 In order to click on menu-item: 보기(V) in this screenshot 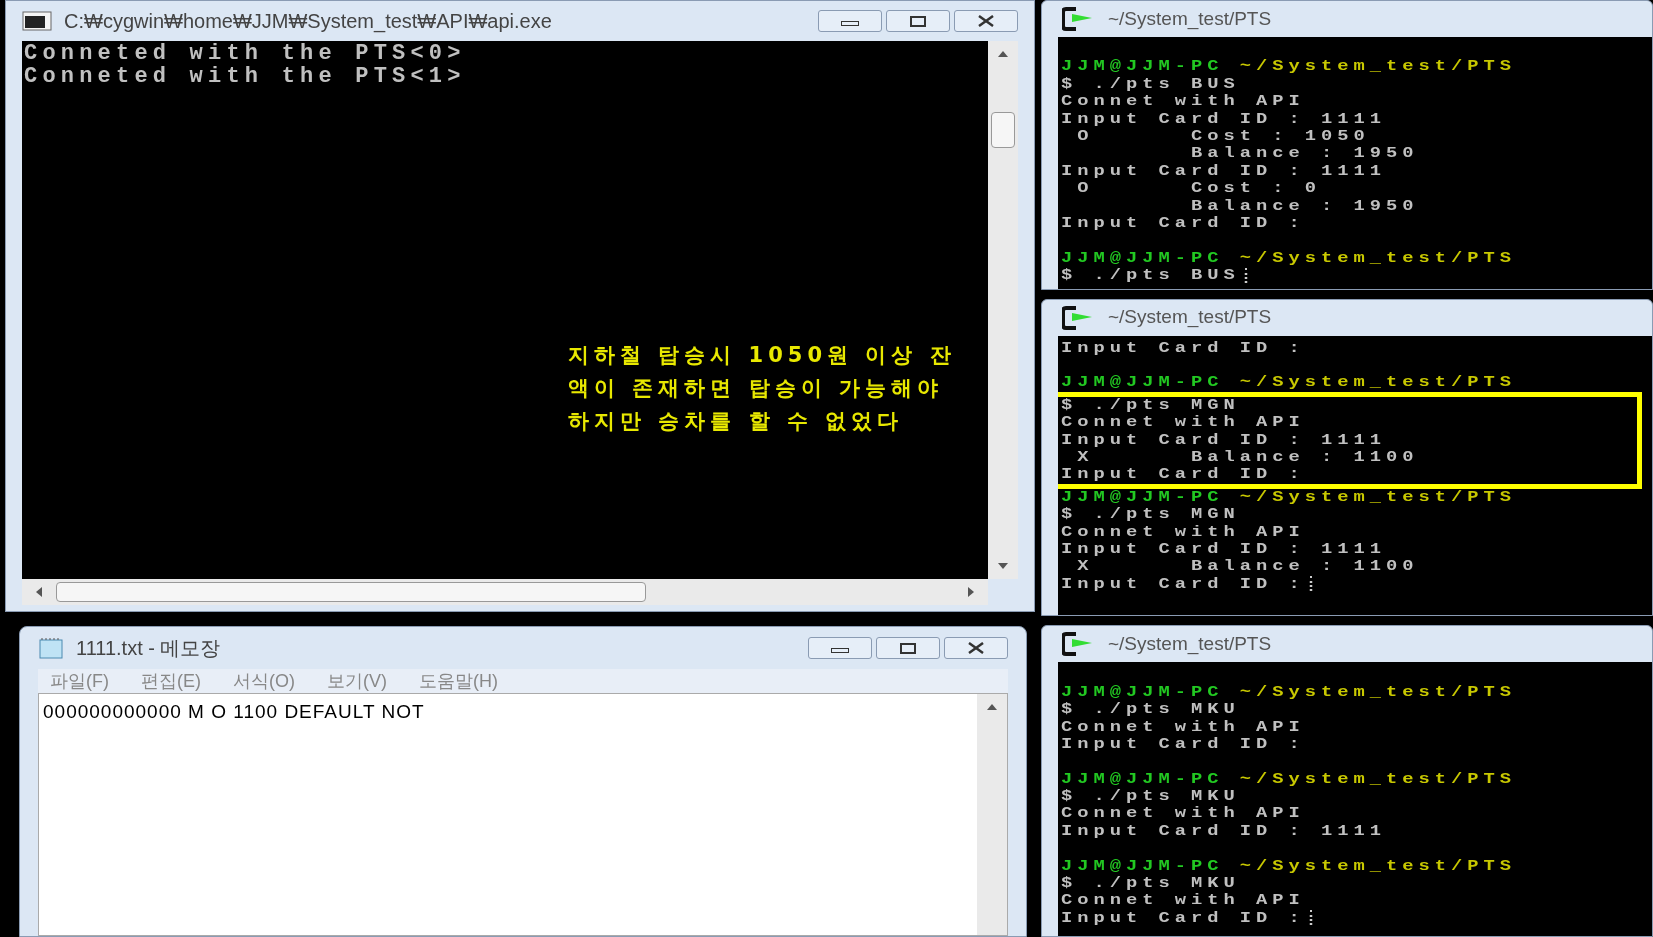, I will do `click(357, 681)`.